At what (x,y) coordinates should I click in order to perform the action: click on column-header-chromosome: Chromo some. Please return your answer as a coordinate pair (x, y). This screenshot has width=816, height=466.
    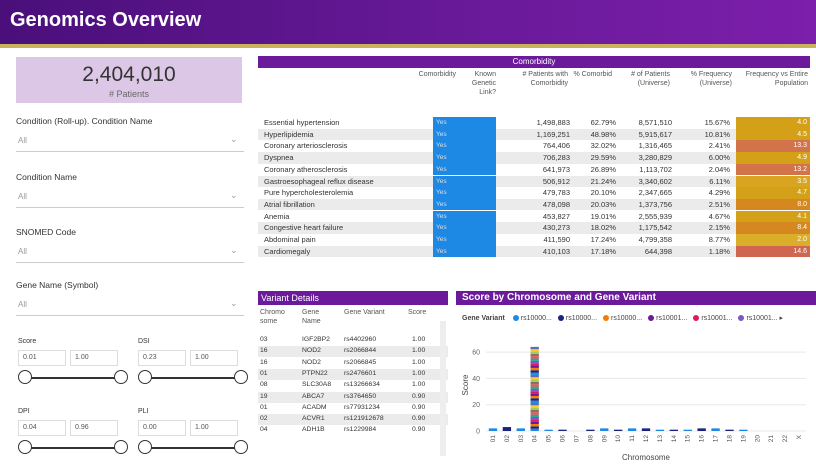
    Looking at the image, I should click on (275, 317).